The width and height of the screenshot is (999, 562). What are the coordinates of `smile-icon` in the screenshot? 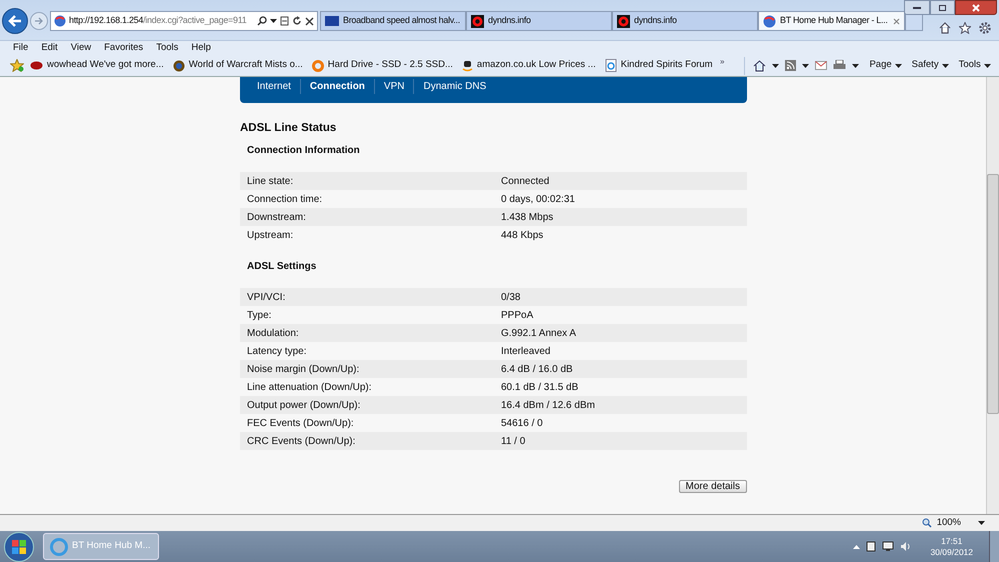 It's located at (467, 66).